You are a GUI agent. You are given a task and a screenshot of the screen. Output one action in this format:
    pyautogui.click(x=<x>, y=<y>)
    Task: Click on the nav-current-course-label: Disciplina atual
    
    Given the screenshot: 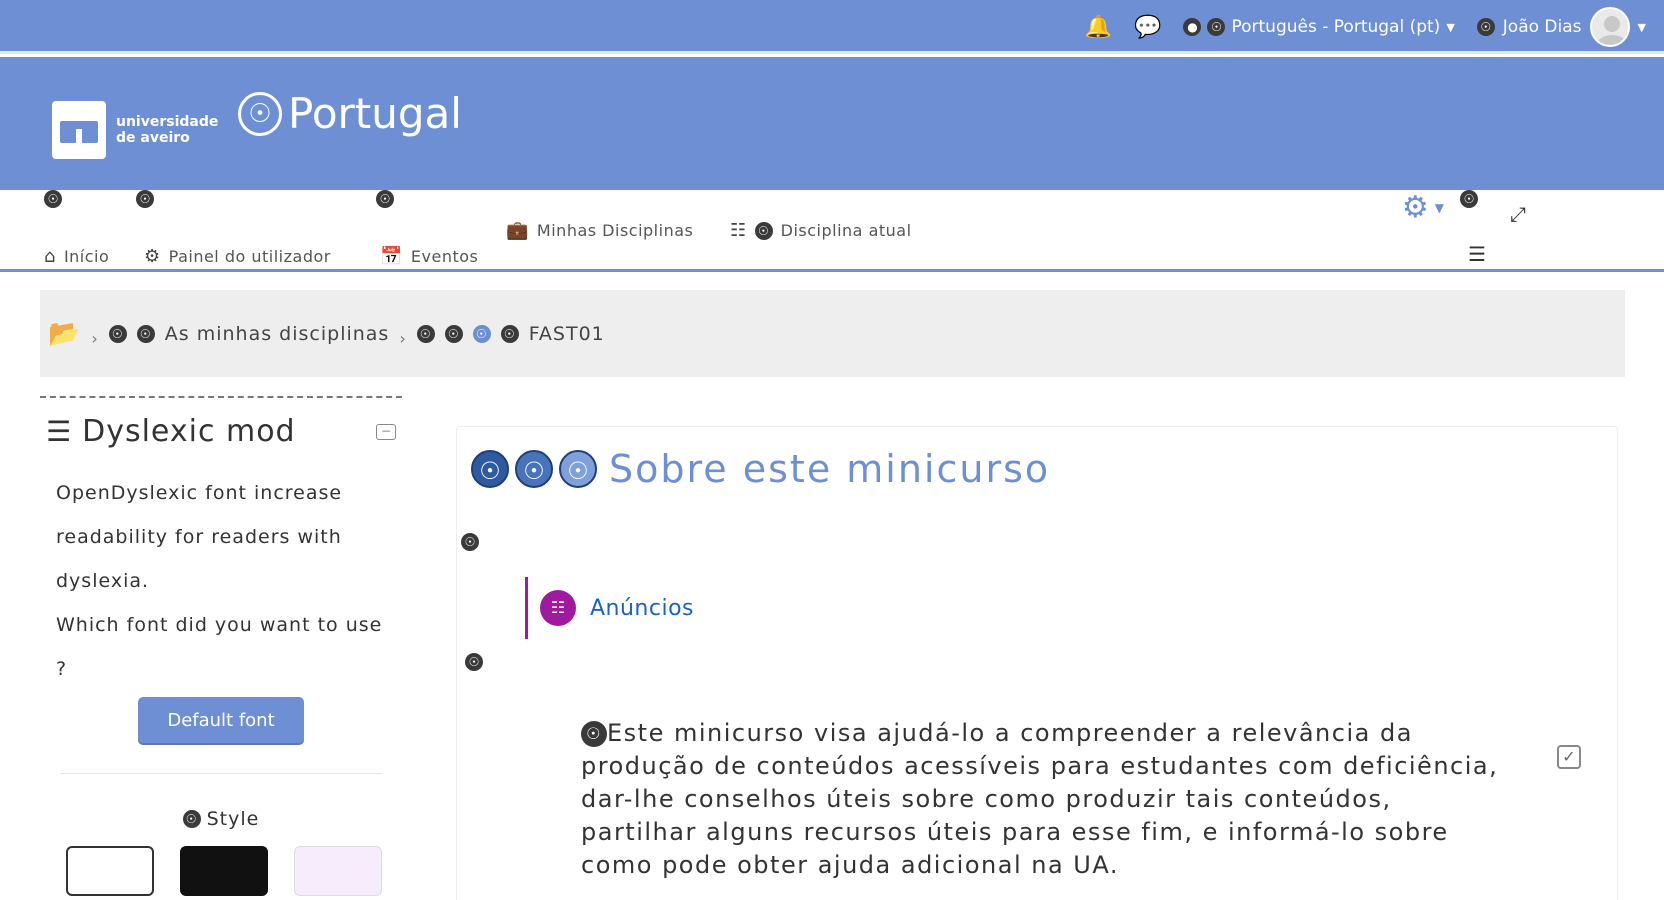 What is the action you would take?
    pyautogui.click(x=846, y=230)
    